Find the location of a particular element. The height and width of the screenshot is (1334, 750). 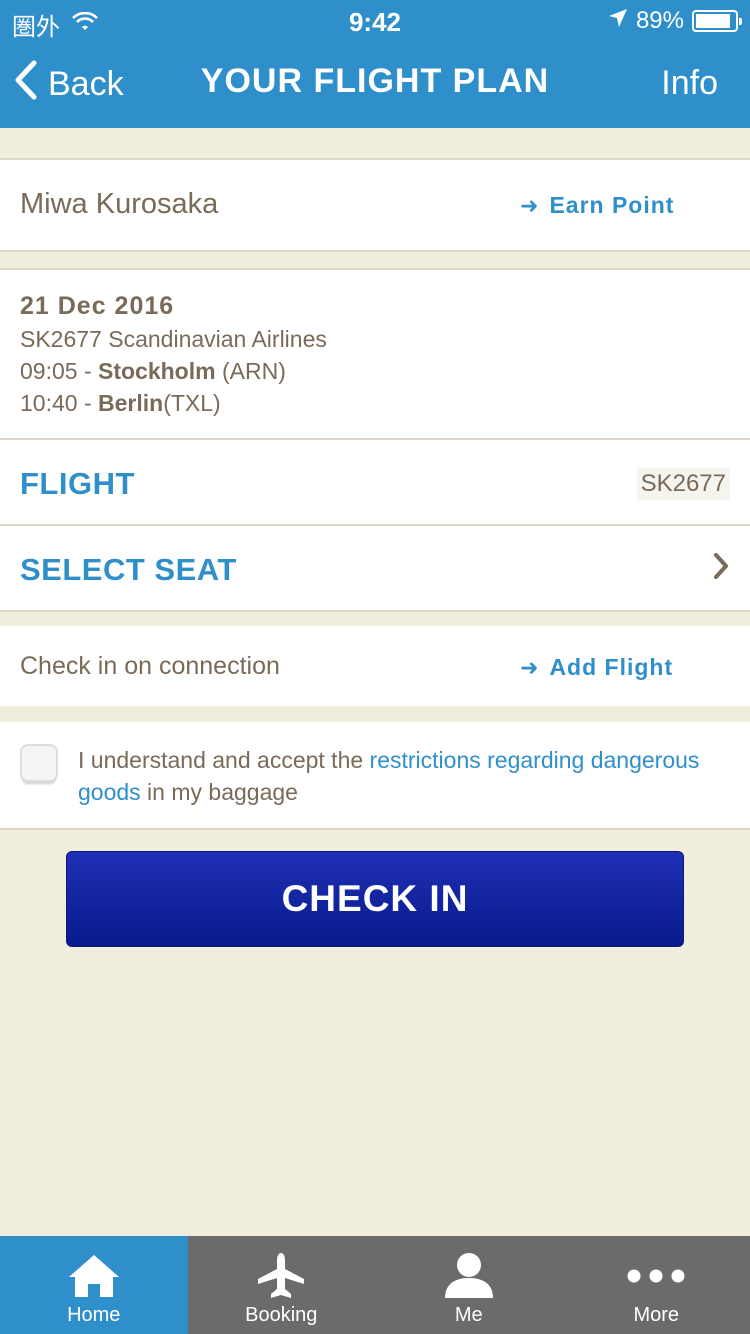

tab-more-label: More is located at coordinates (656, 1315).